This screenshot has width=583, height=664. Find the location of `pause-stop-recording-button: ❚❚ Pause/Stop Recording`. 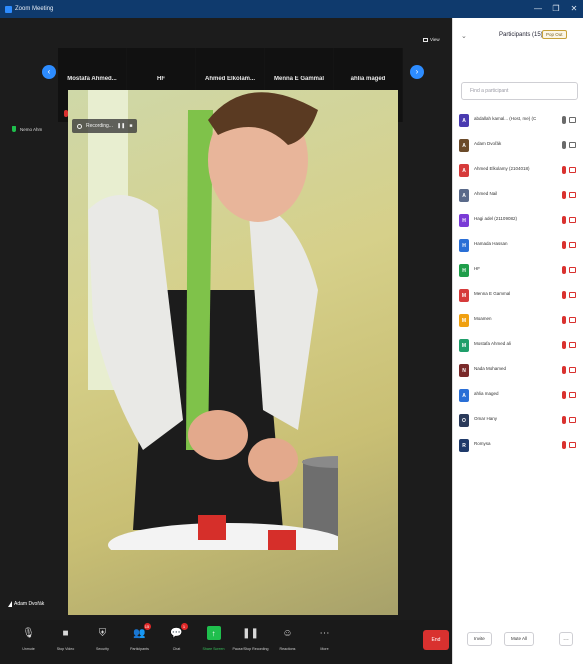

pause-stop-recording-button: ❚❚ Pause/Stop Recording is located at coordinates (250, 642).